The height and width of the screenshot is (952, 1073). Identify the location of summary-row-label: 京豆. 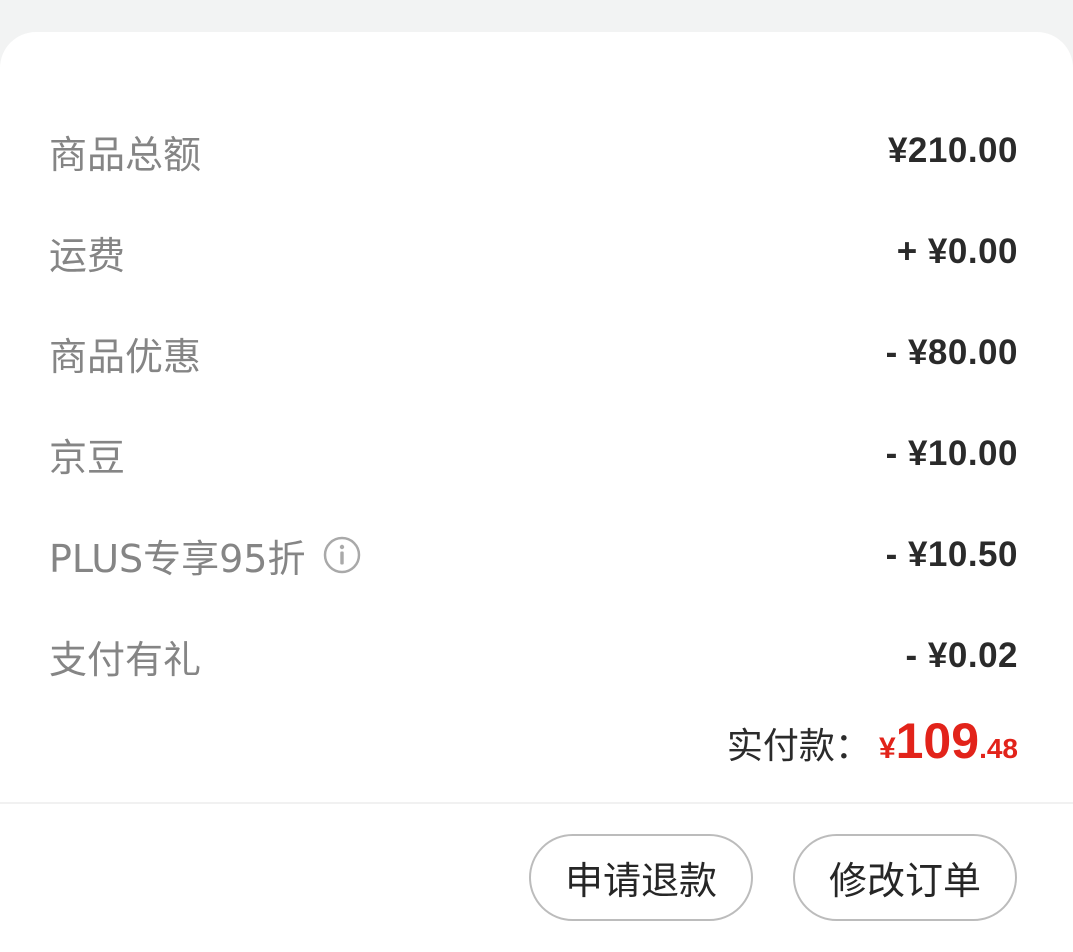
(87, 457).